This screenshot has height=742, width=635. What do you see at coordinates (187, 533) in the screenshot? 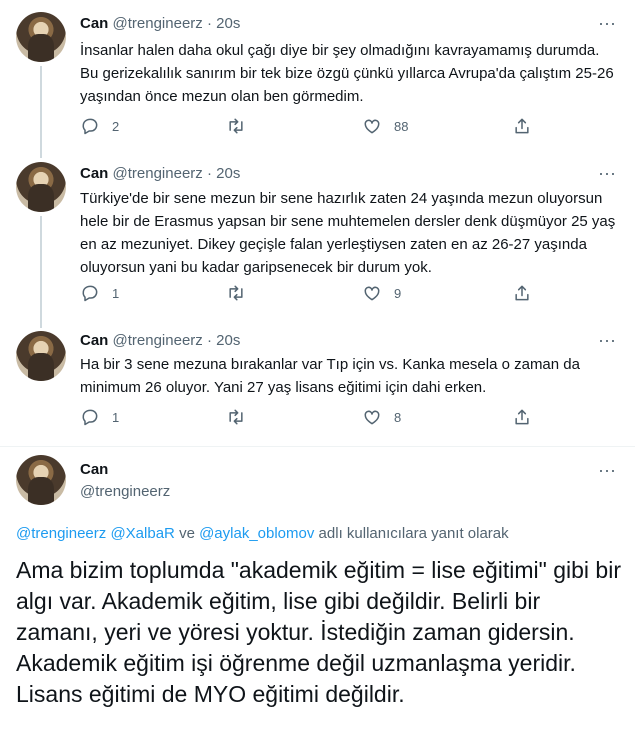
I see `reply-and: ve` at bounding box center [187, 533].